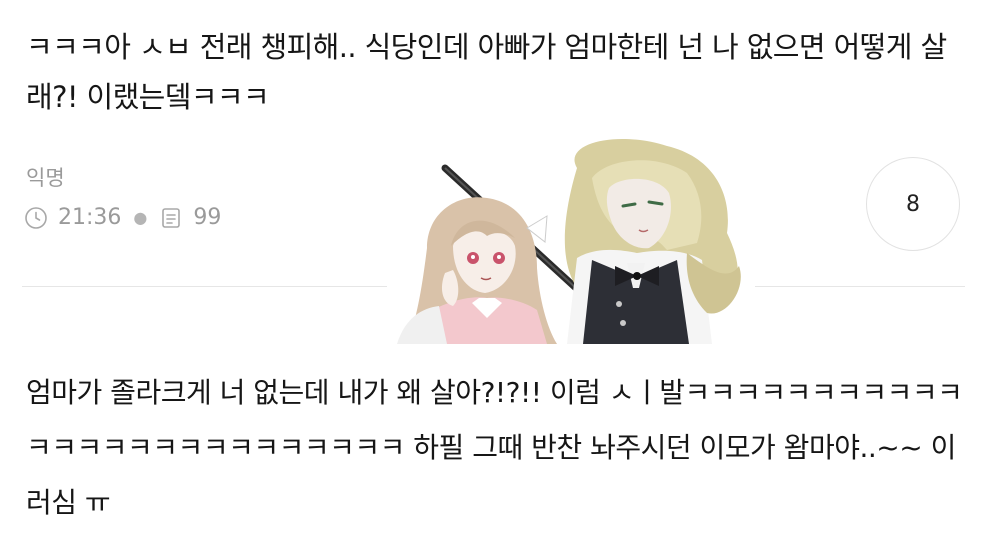 This screenshot has width=995, height=544. I want to click on post-meta-row: 21:36 ● 99, so click(122, 217).